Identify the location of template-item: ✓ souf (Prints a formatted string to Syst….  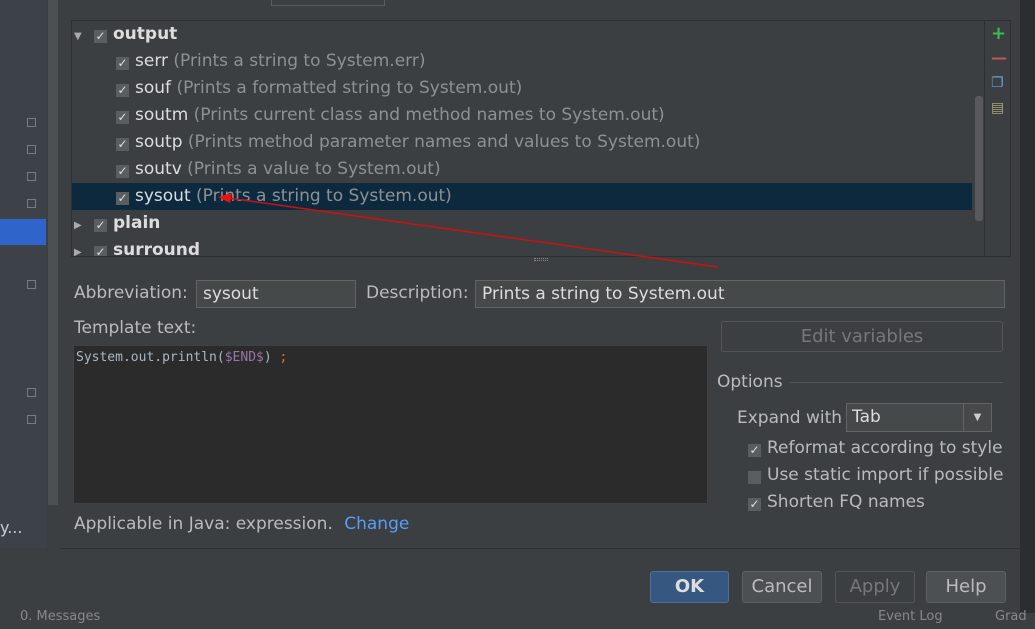
(522, 88).